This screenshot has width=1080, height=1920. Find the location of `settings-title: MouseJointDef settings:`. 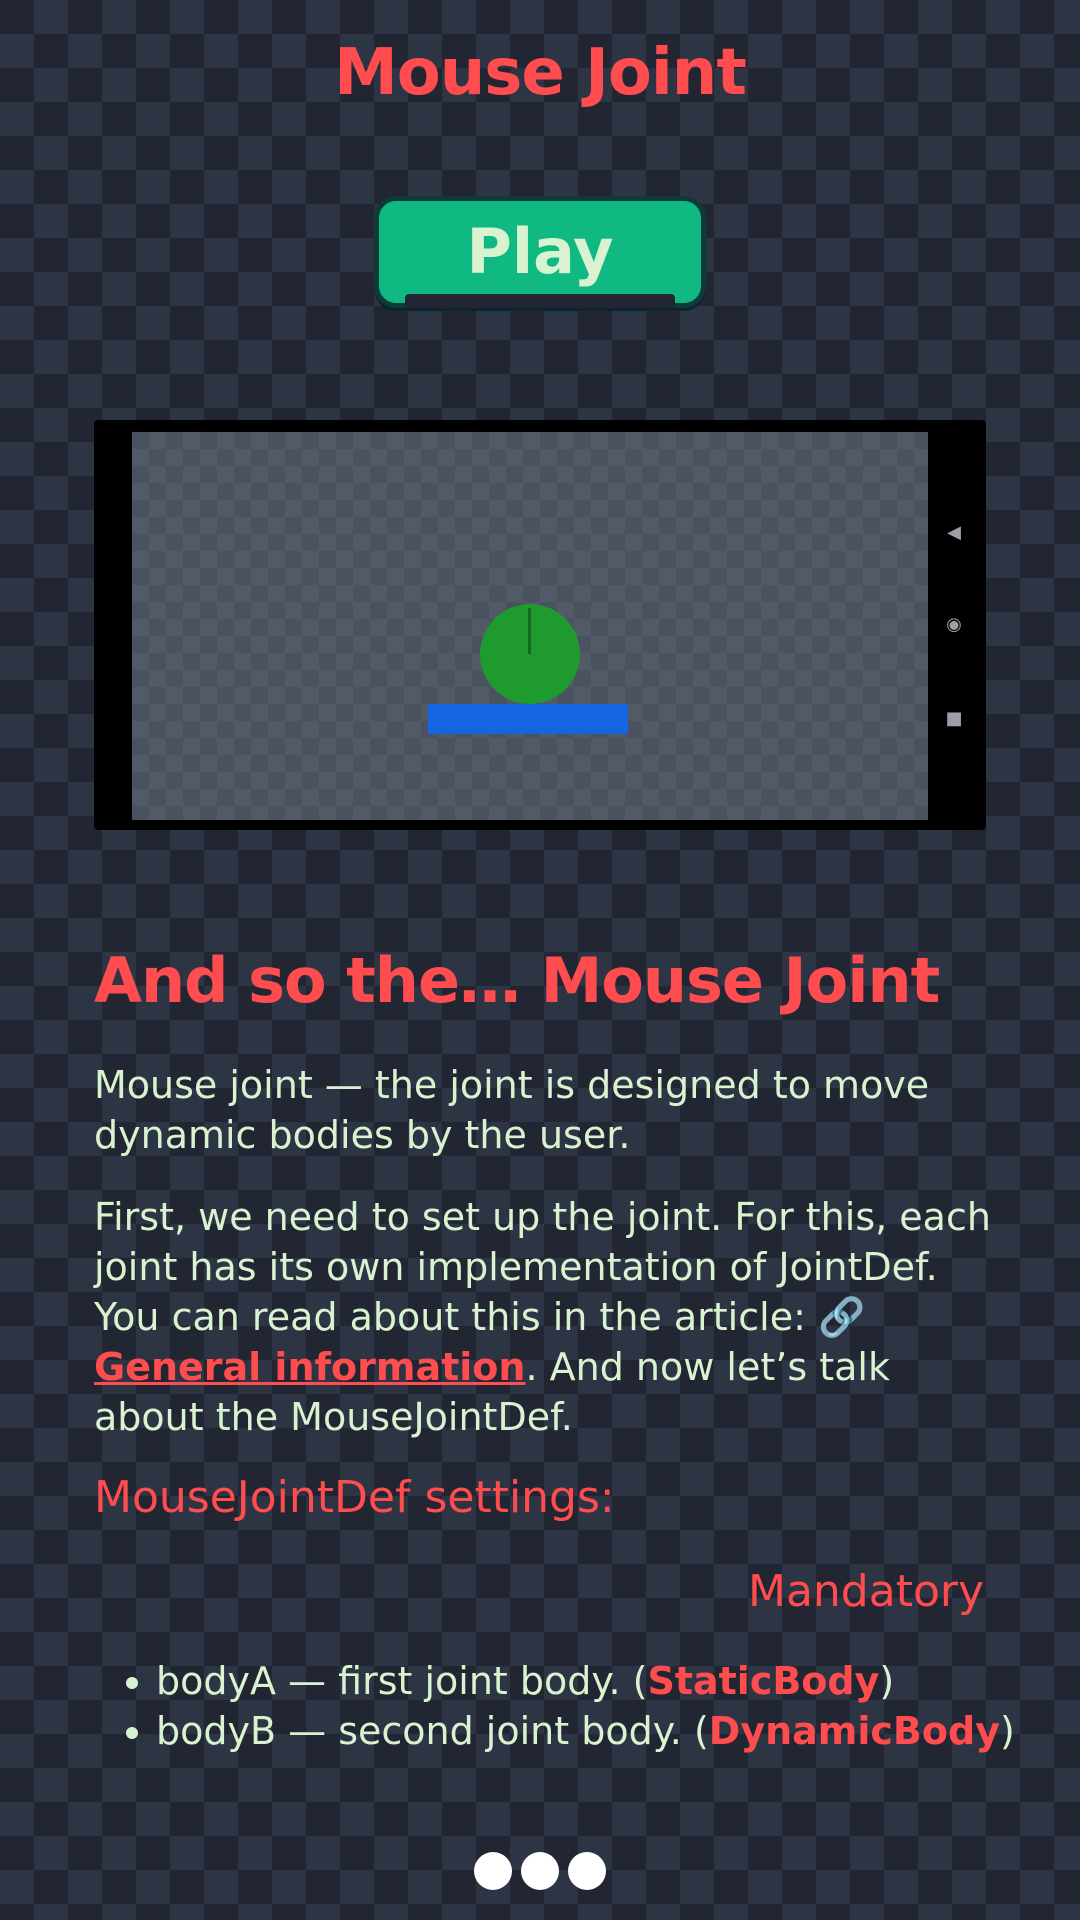

settings-title: MouseJointDef settings: is located at coordinates (354, 1497).